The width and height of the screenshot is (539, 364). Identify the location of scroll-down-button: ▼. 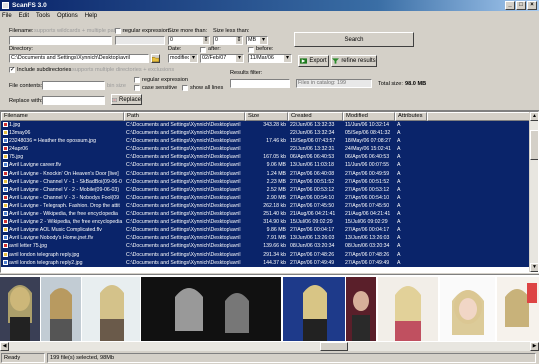
(534, 267).